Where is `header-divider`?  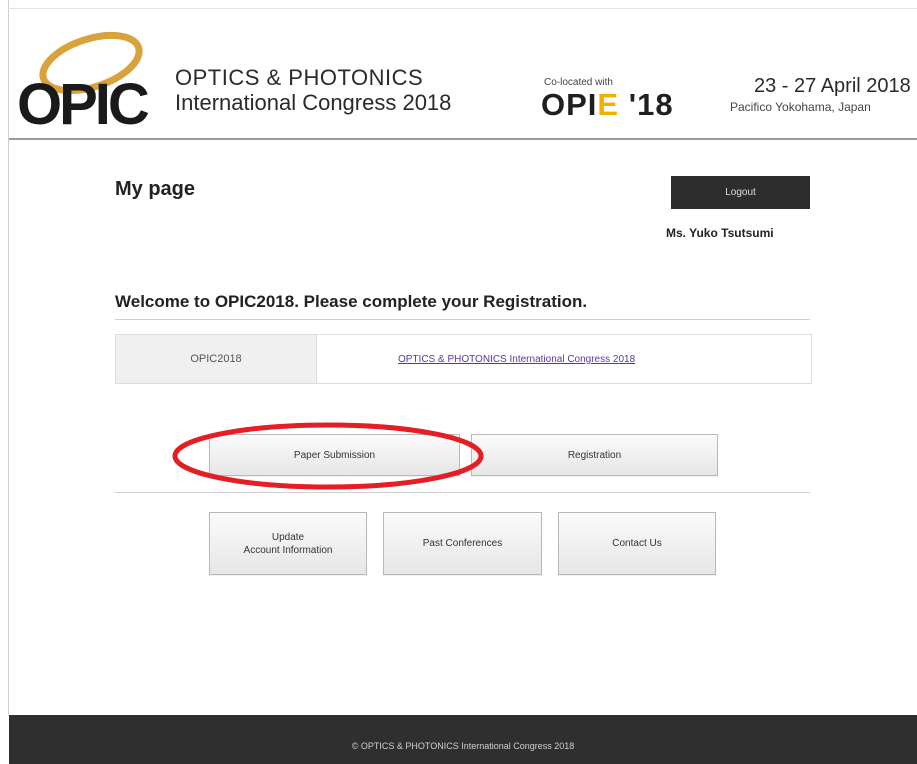
header-divider is located at coordinates (463, 139).